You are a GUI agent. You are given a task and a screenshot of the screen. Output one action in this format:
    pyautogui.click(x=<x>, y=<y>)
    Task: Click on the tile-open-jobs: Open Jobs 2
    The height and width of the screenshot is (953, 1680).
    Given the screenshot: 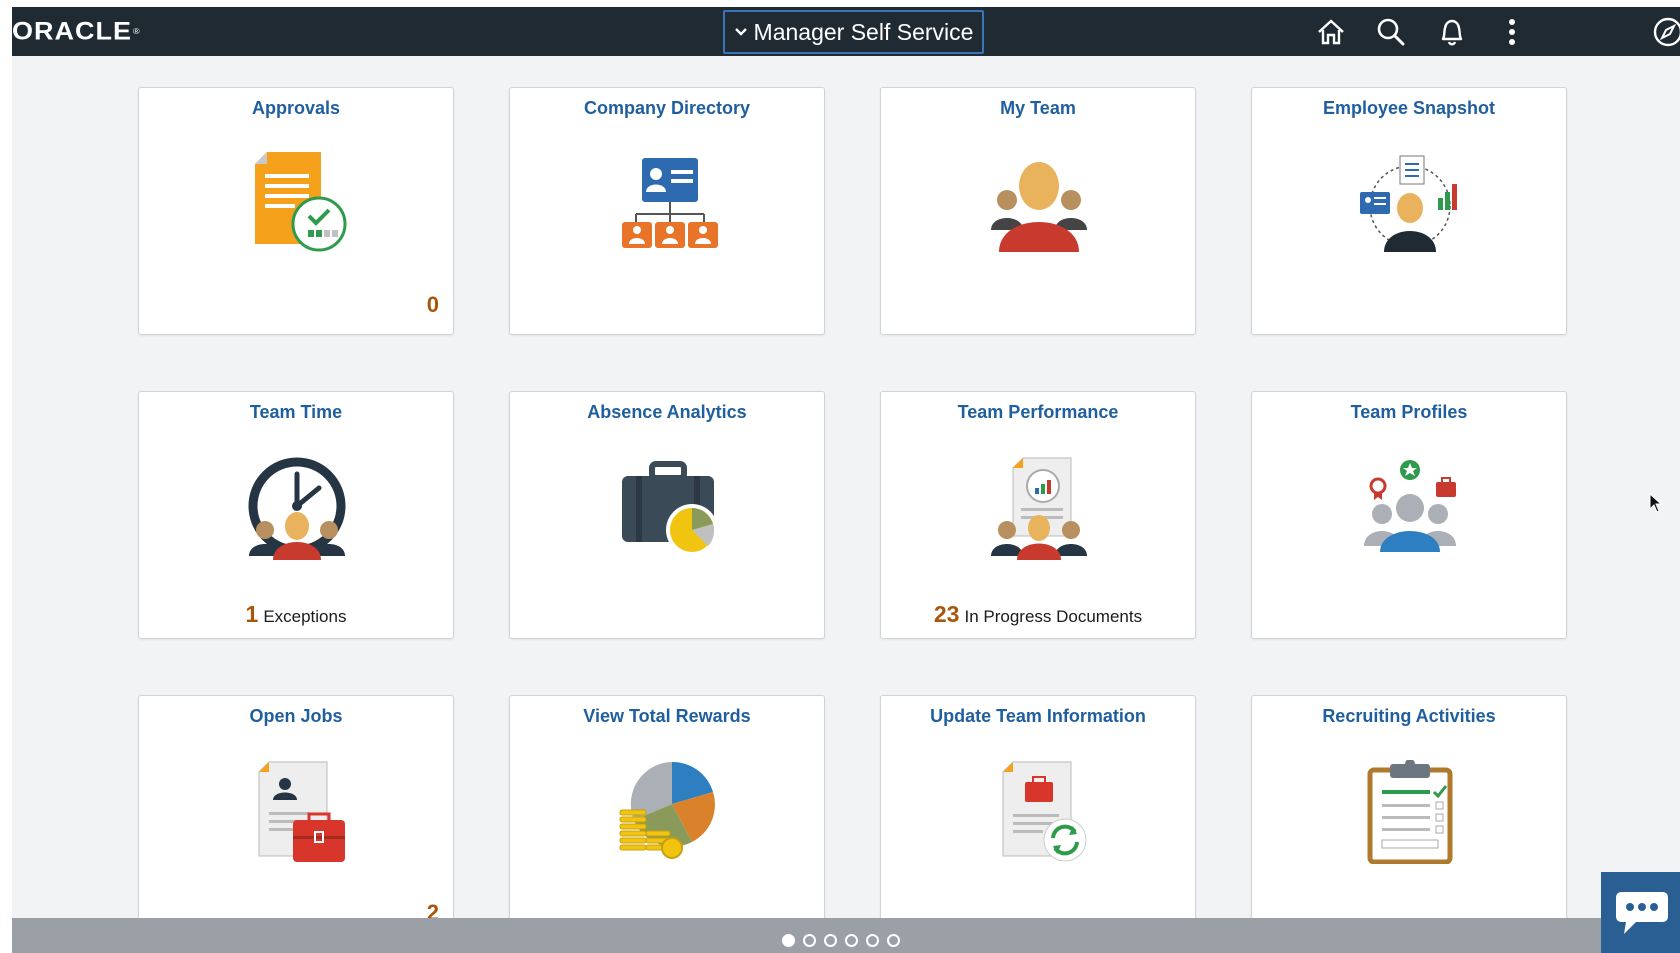 What is the action you would take?
    pyautogui.click(x=296, y=819)
    